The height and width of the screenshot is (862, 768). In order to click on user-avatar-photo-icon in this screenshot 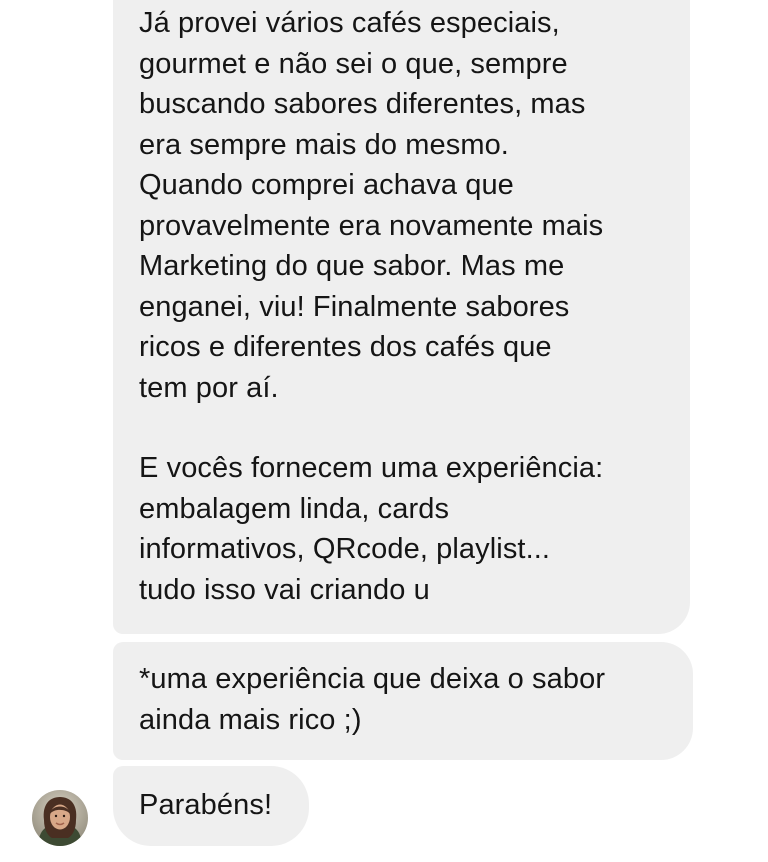, I will do `click(60, 818)`.